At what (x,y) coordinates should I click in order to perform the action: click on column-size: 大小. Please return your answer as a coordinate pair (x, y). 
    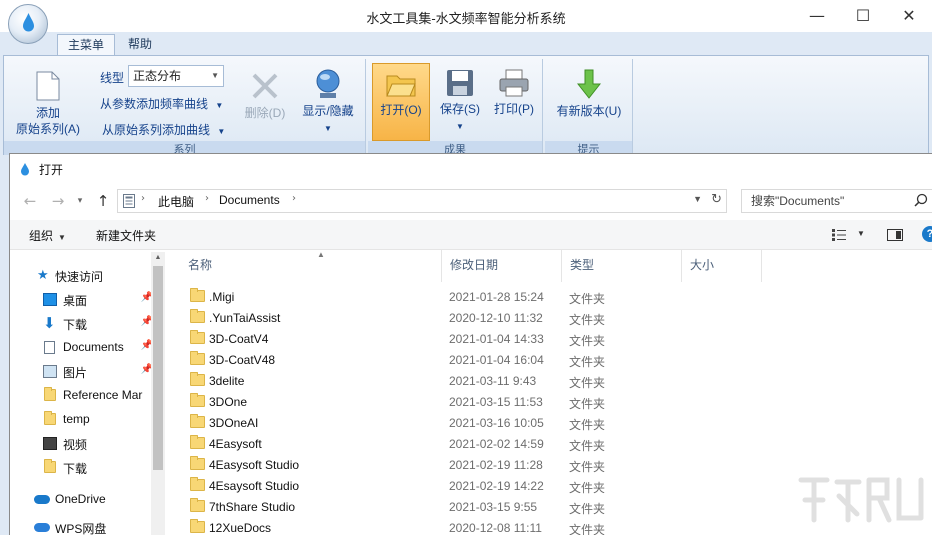
    Looking at the image, I should click on (722, 266).